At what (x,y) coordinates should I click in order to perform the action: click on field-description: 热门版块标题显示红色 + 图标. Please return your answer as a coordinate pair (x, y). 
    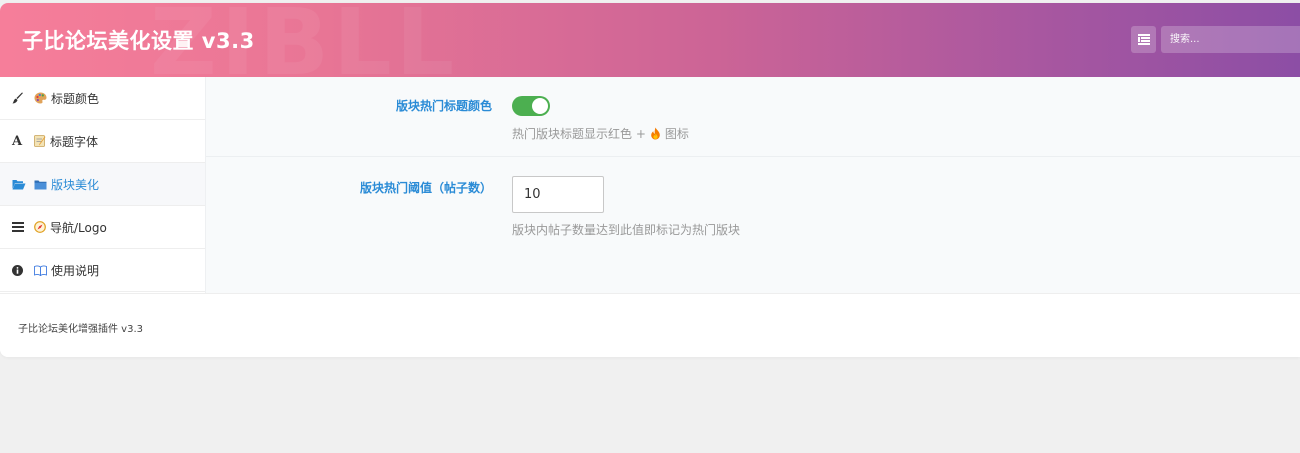
    Looking at the image, I should click on (600, 133).